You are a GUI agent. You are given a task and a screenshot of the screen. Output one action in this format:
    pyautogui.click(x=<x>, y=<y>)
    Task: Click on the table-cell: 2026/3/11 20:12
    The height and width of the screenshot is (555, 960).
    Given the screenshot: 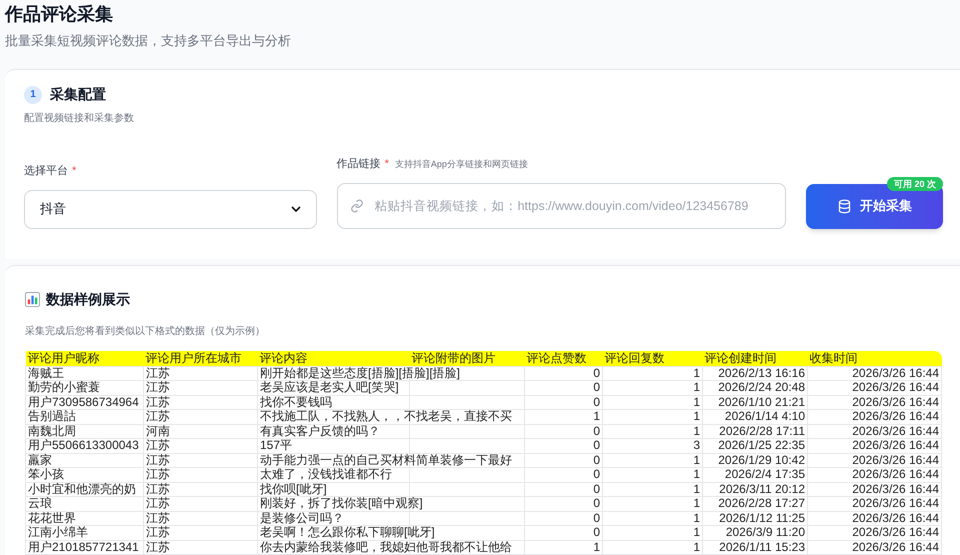 What is the action you would take?
    pyautogui.click(x=762, y=489)
    